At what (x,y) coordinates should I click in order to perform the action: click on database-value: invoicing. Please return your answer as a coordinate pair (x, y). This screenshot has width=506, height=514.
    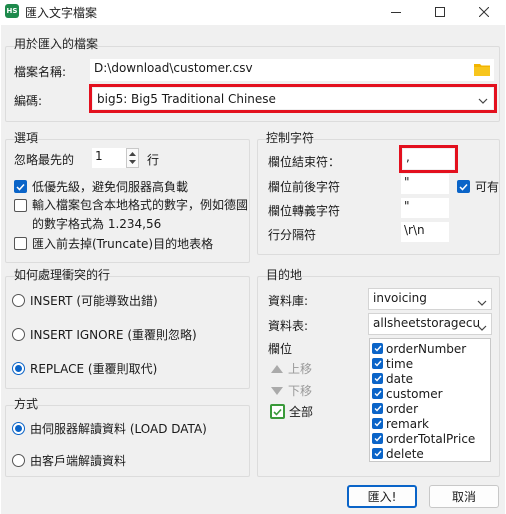
    Looking at the image, I should click on (400, 298).